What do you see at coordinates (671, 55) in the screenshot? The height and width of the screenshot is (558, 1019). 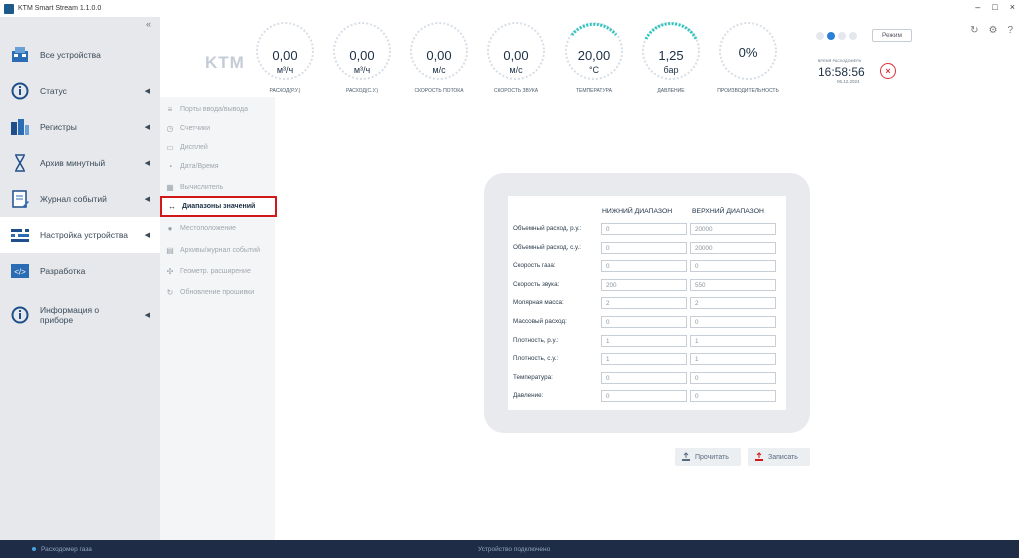 I see `gauge-value: 1,25` at bounding box center [671, 55].